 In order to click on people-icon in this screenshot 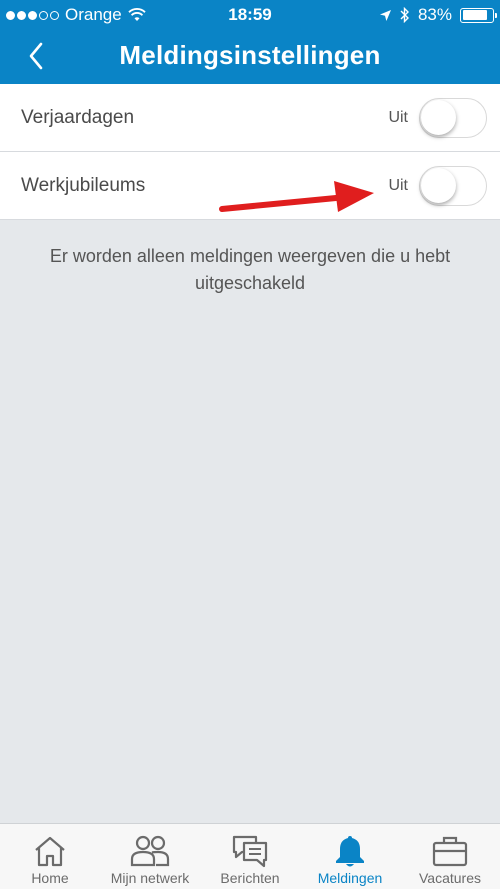, I will do `click(150, 851)`.